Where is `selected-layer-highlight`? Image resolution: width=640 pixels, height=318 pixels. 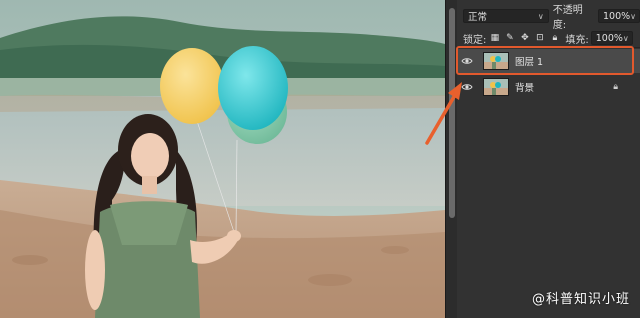 selected-layer-highlight is located at coordinates (545, 60).